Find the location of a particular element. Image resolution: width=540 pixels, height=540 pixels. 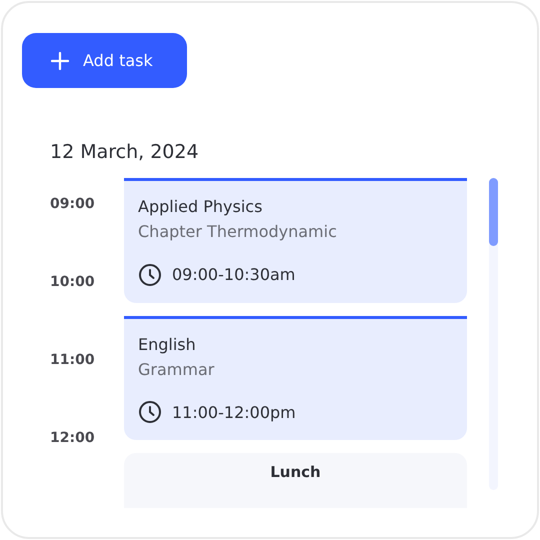

event-subtitle: Chapter Thermodynamic is located at coordinates (237, 231).